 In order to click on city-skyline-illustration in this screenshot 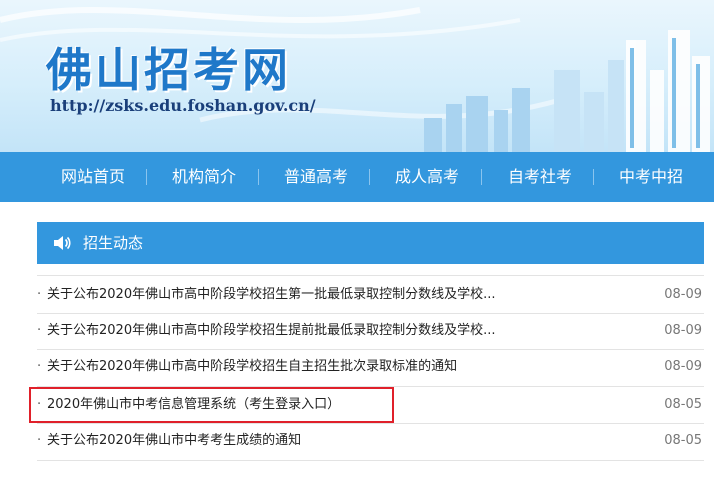, I will do `click(567, 91)`.